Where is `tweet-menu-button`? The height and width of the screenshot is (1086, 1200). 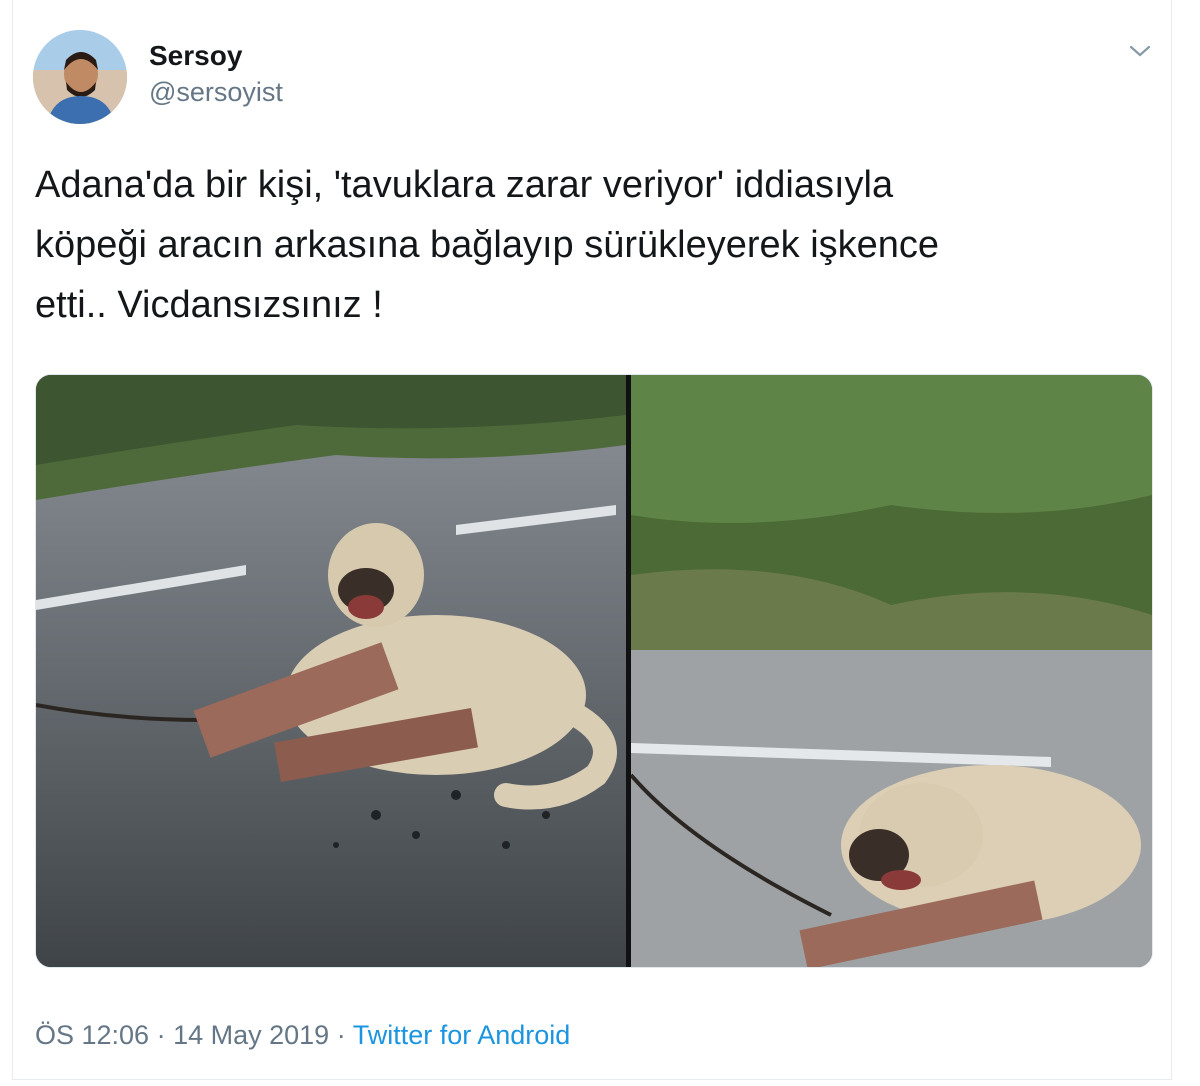 tweet-menu-button is located at coordinates (1140, 51).